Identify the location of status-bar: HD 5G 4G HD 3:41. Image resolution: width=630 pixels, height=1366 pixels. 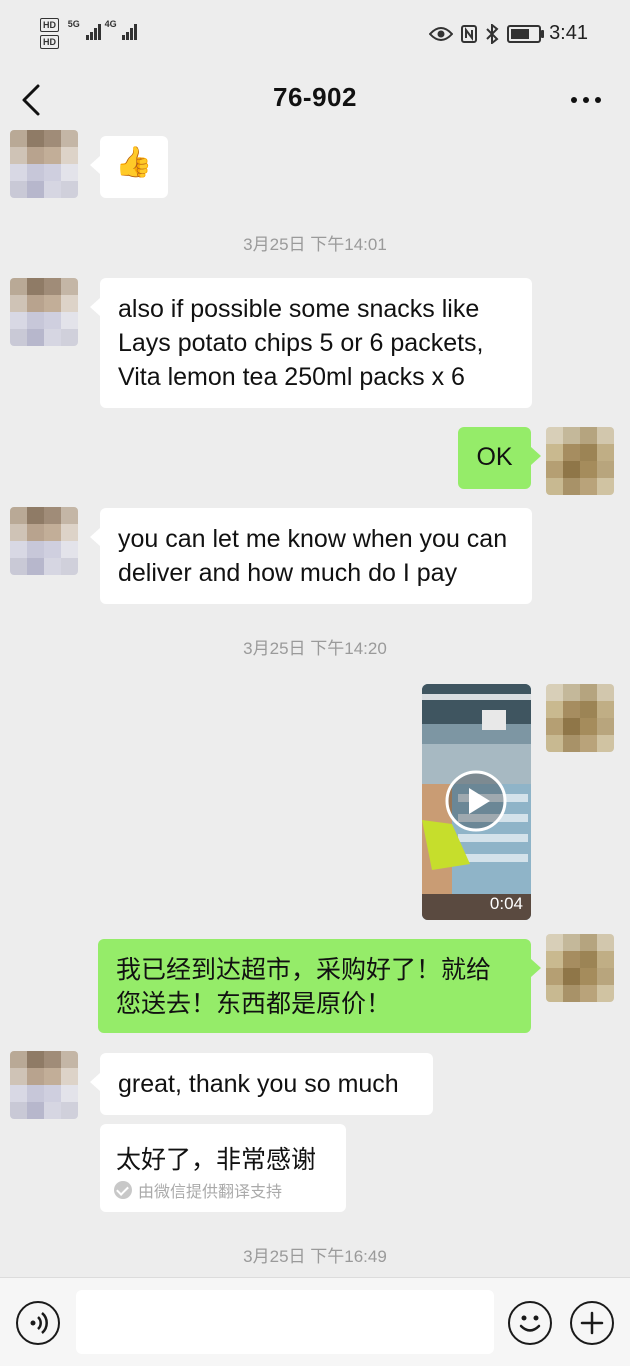
(315, 35).